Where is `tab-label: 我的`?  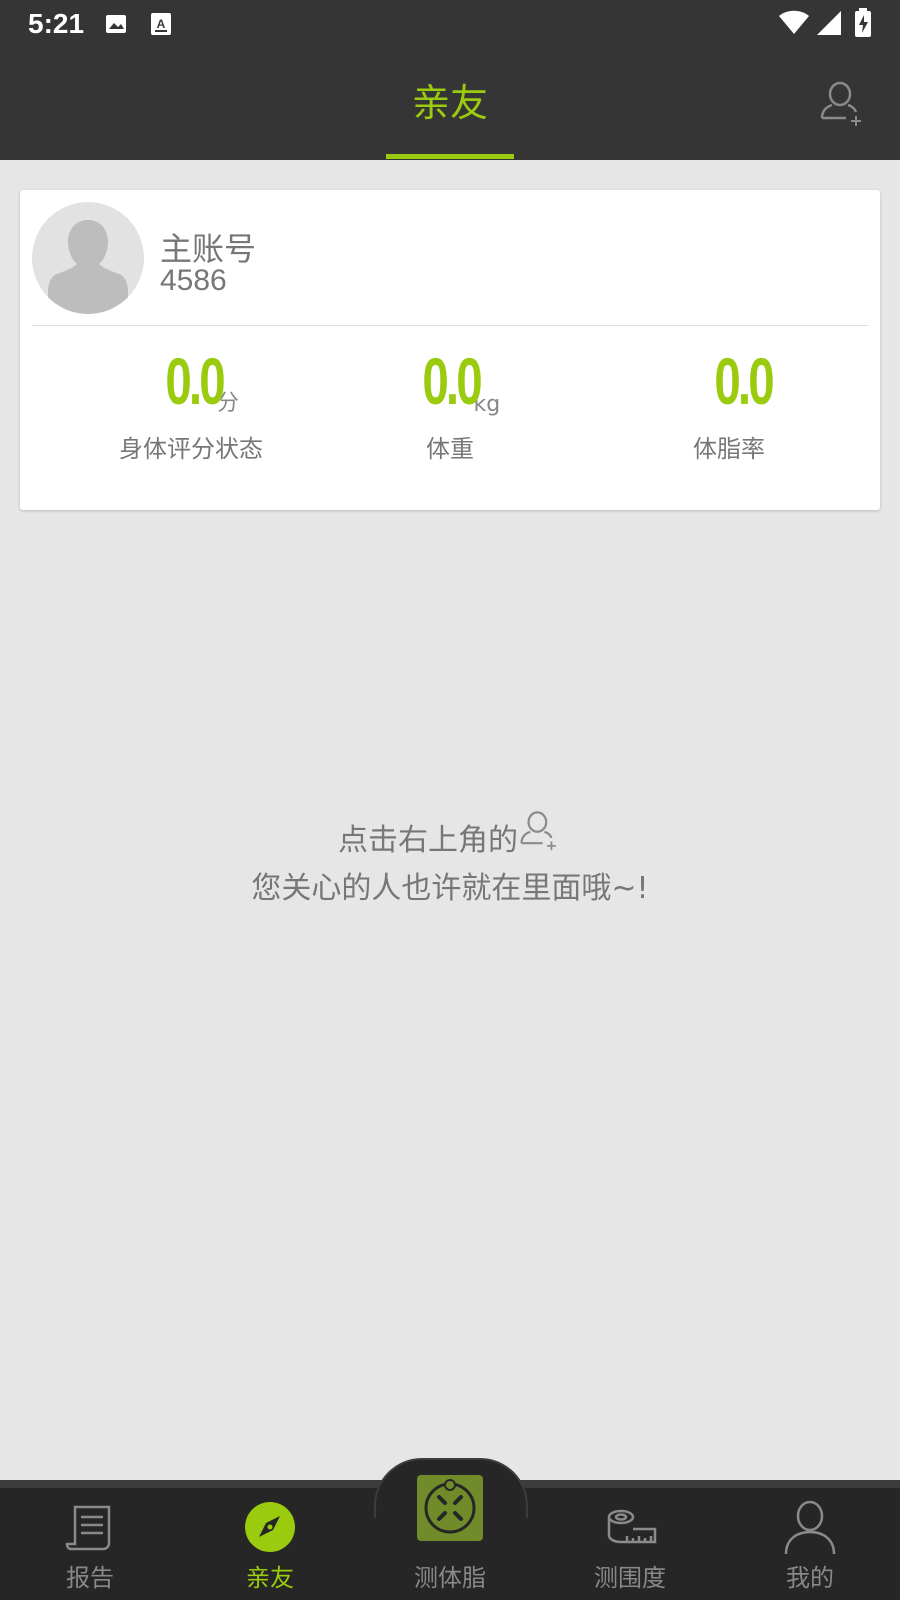 tab-label: 我的 is located at coordinates (810, 1578).